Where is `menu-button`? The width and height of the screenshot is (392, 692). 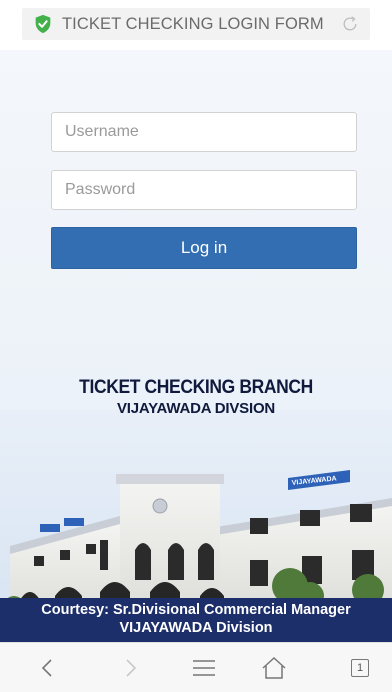
menu-button is located at coordinates (204, 667).